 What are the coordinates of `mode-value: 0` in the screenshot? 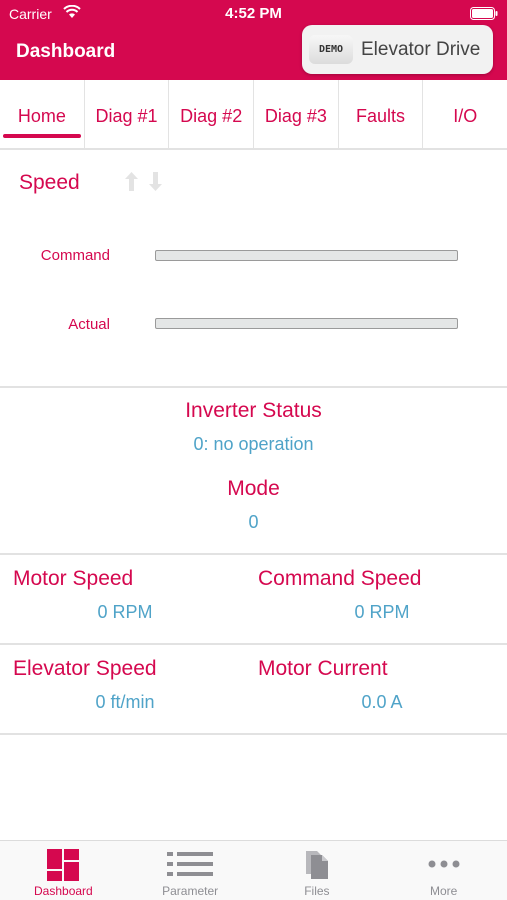 It's located at (253, 522).